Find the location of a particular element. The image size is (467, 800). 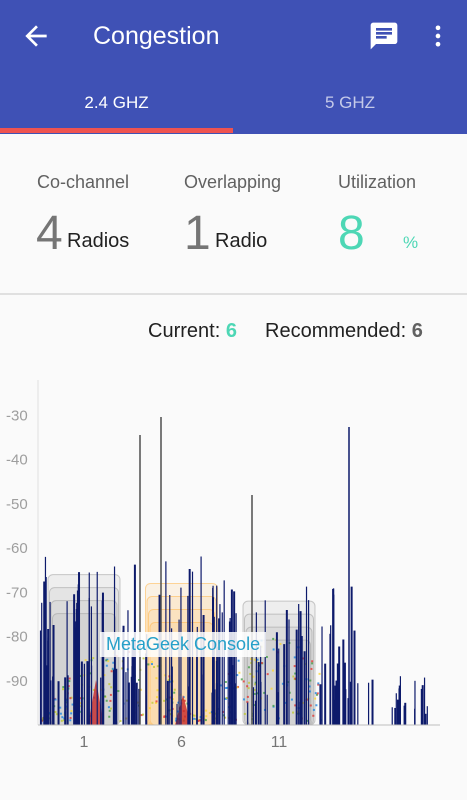

recommended-channel: Recommended: 6 is located at coordinates (344, 331).